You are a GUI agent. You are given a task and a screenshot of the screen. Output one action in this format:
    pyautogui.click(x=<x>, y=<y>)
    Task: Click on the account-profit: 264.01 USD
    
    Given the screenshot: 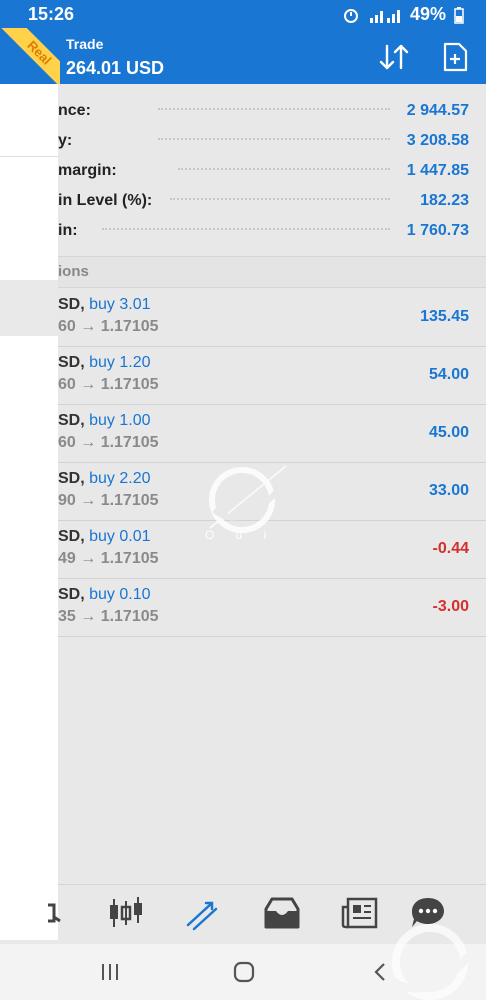 What is the action you would take?
    pyautogui.click(x=115, y=68)
    